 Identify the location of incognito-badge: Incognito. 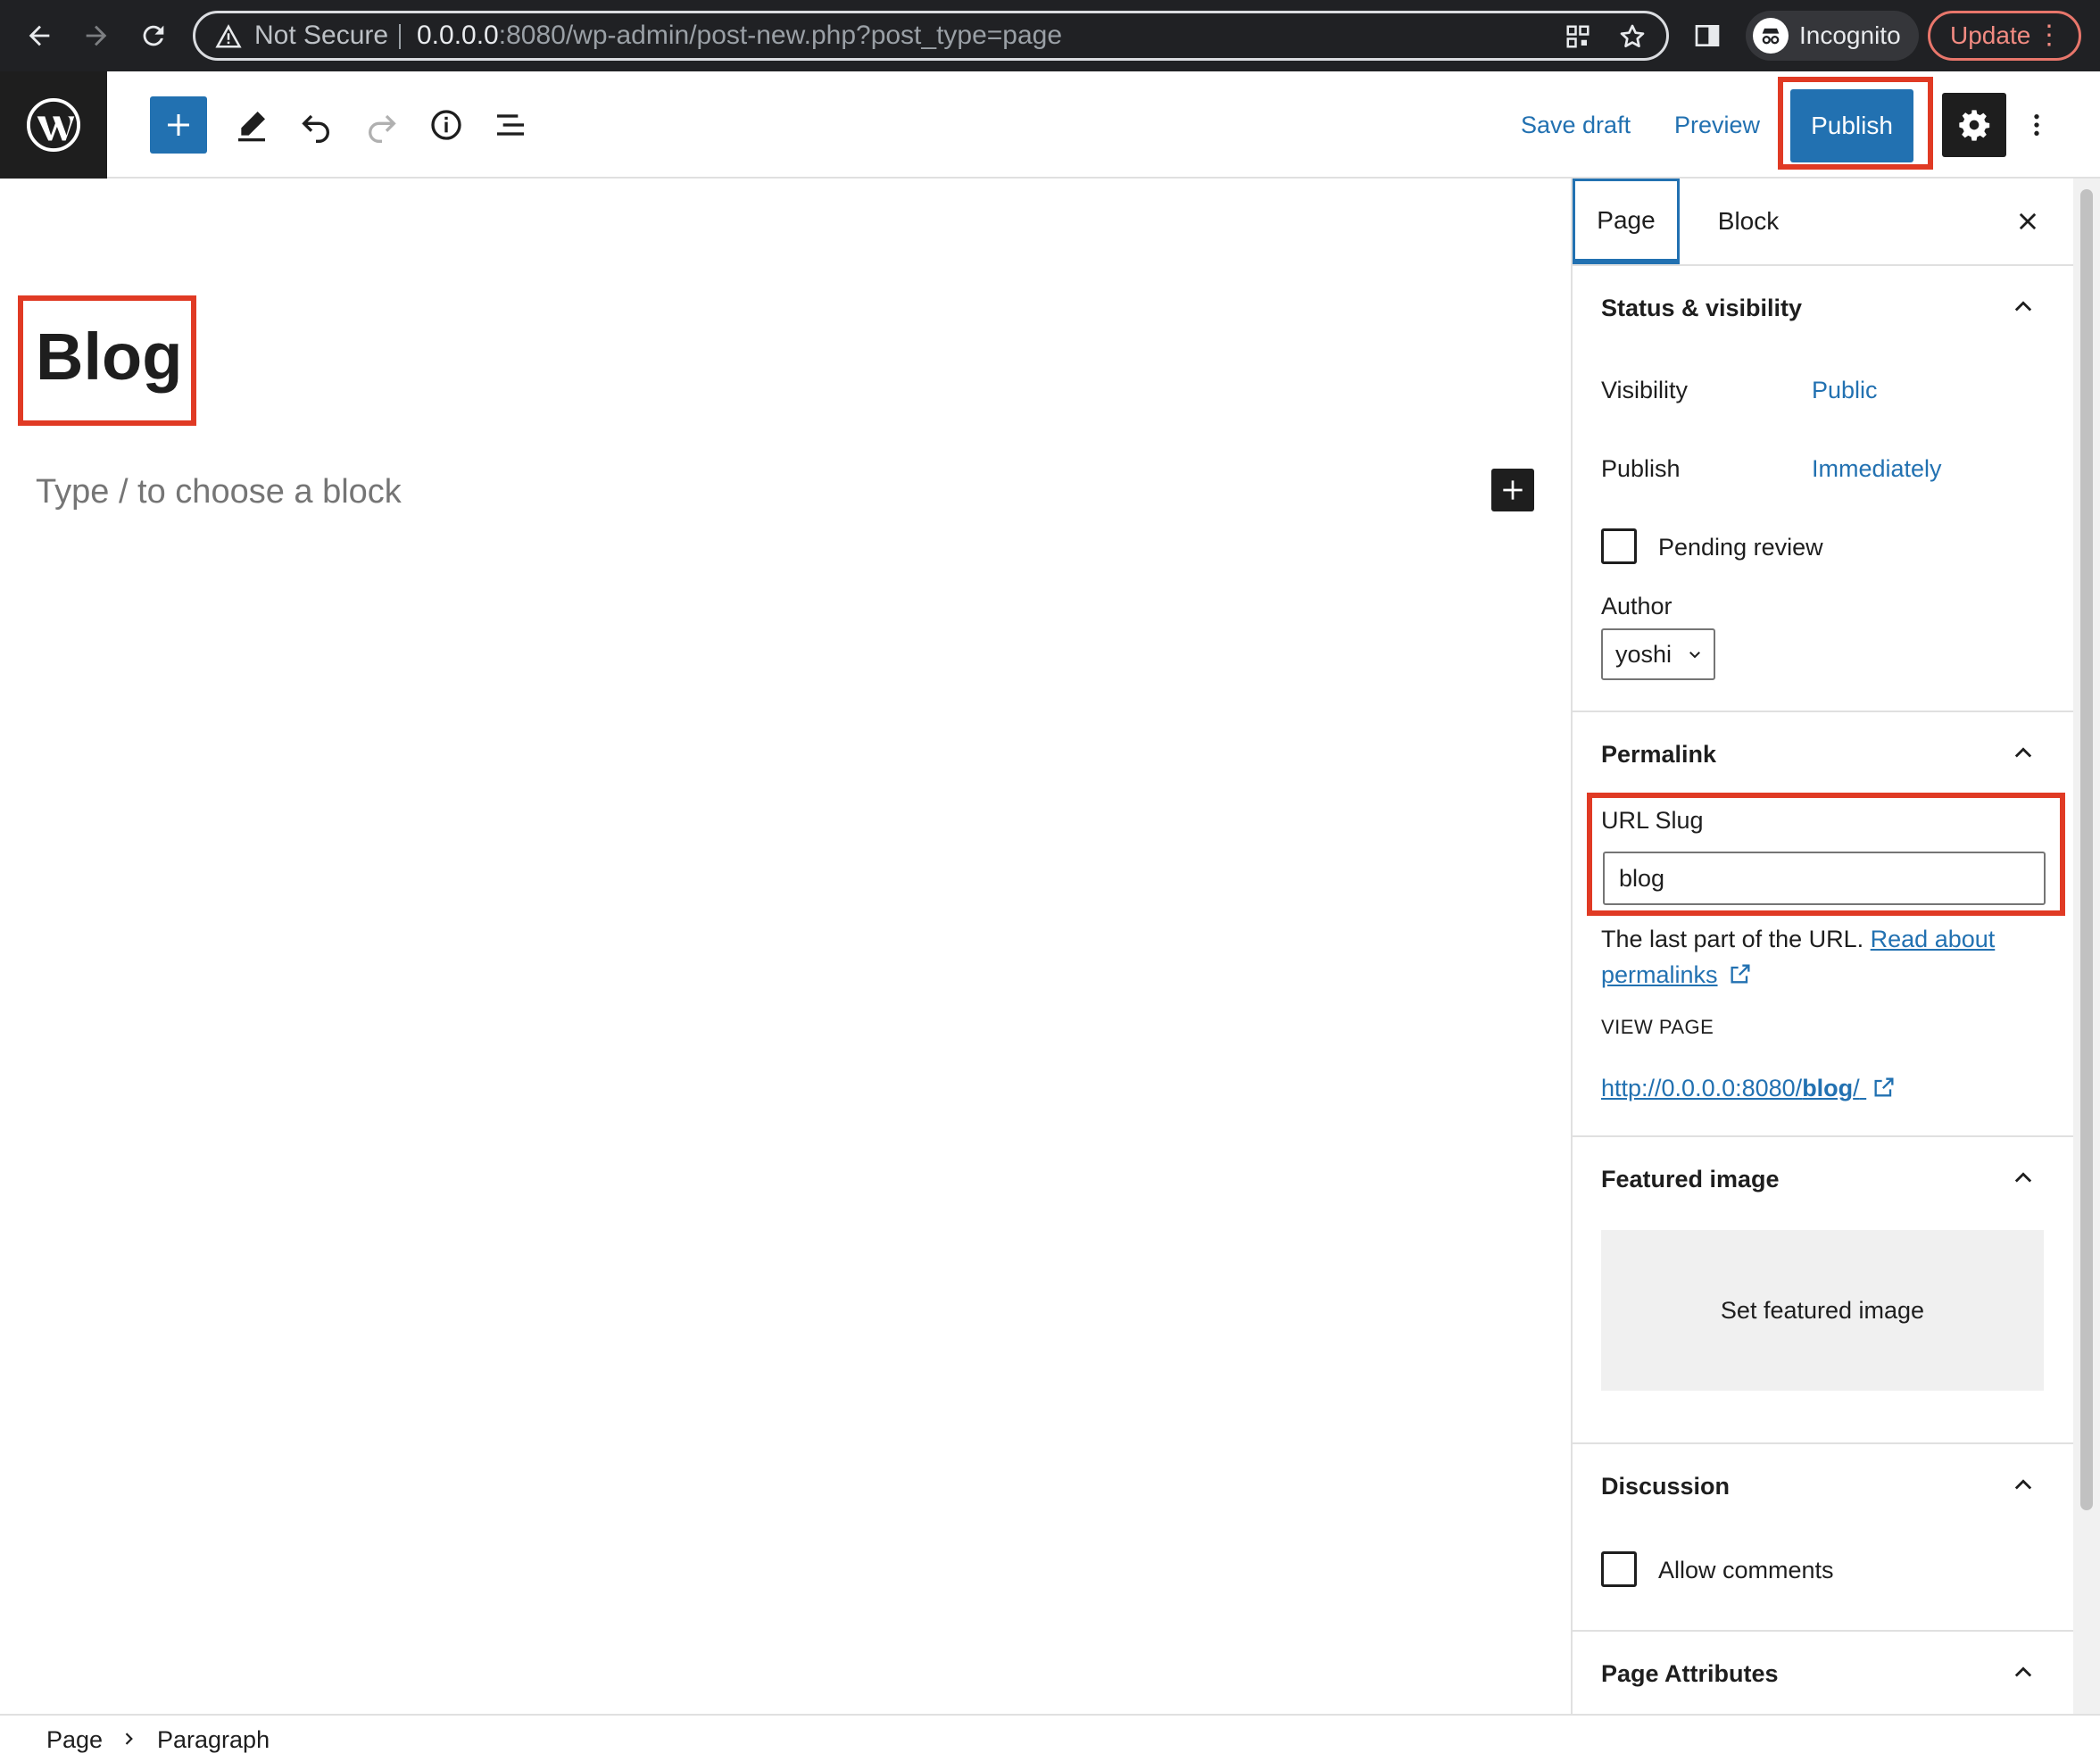
(1832, 36).